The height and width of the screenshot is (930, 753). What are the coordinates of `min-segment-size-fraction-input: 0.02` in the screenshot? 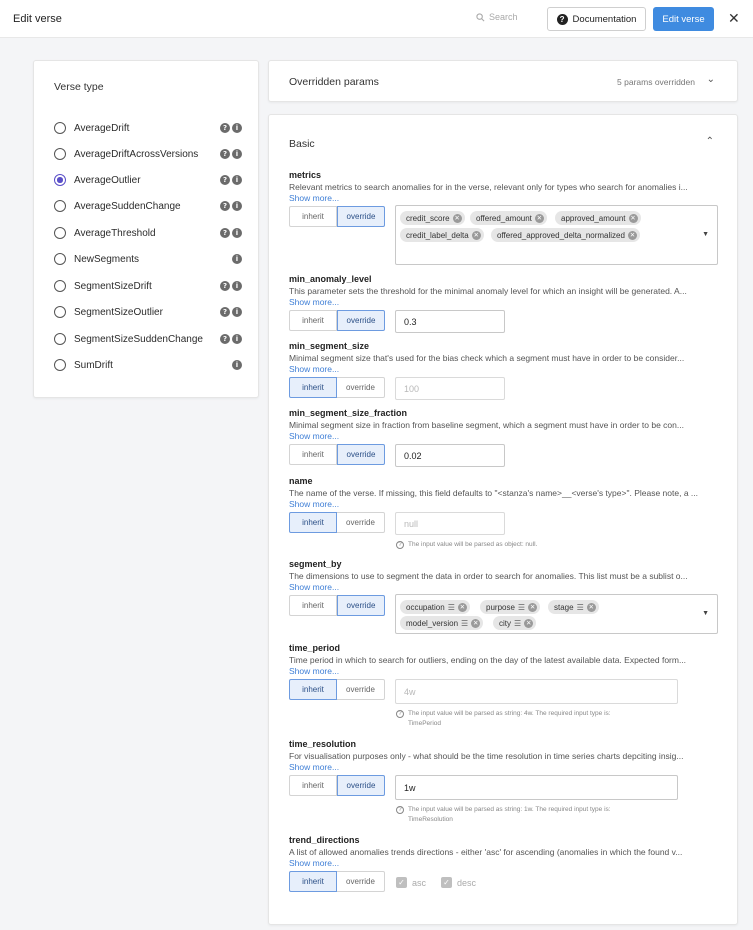 It's located at (450, 455).